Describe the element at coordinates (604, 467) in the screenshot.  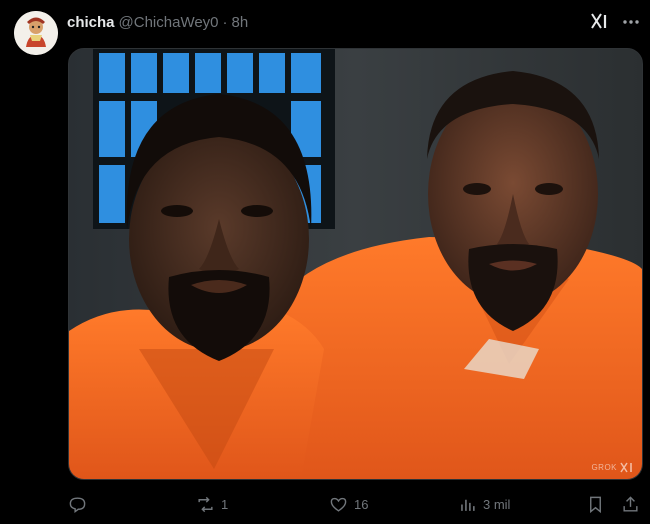
I see `watermark-text: GROK` at that location.